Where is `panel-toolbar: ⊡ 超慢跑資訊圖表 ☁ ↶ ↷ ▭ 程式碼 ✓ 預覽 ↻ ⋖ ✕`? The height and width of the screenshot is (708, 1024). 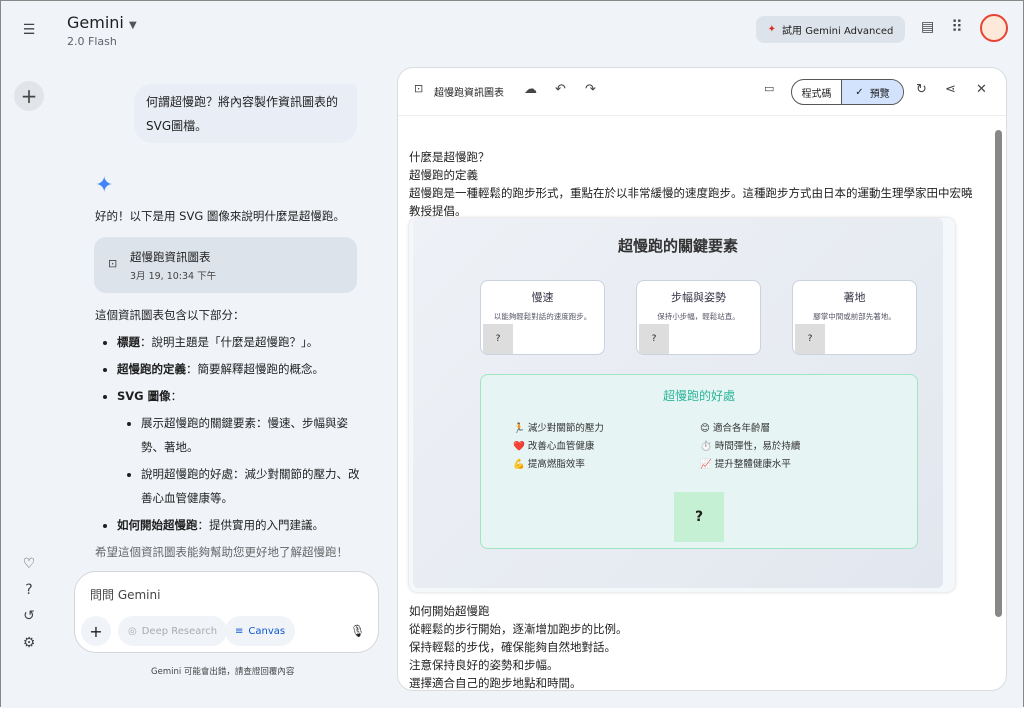 panel-toolbar: ⊡ 超慢跑資訊圖表 ☁ ↶ ↷ ▭ 程式碼 ✓ 預覽 ↻ ⋖ ✕ is located at coordinates (702, 92).